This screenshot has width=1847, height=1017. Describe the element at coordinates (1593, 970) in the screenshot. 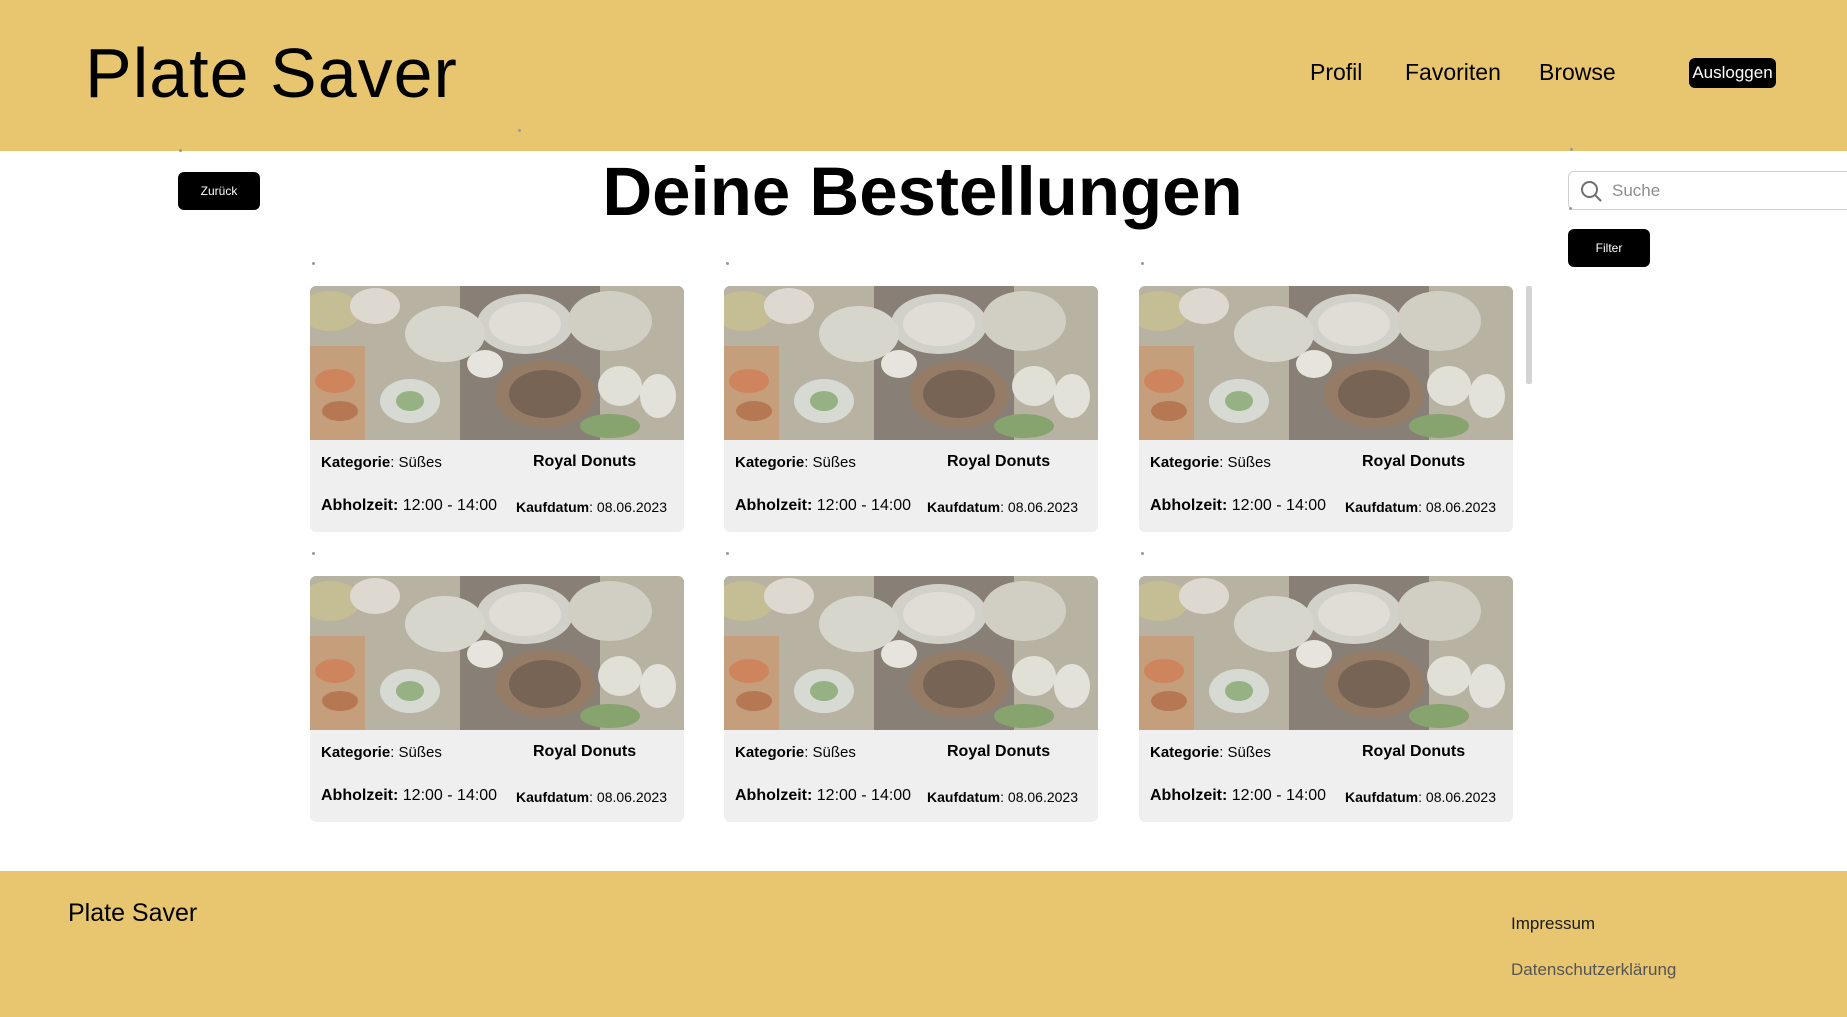

I see `footer-link-datenschutz: Datenschutzerklärung` at that location.